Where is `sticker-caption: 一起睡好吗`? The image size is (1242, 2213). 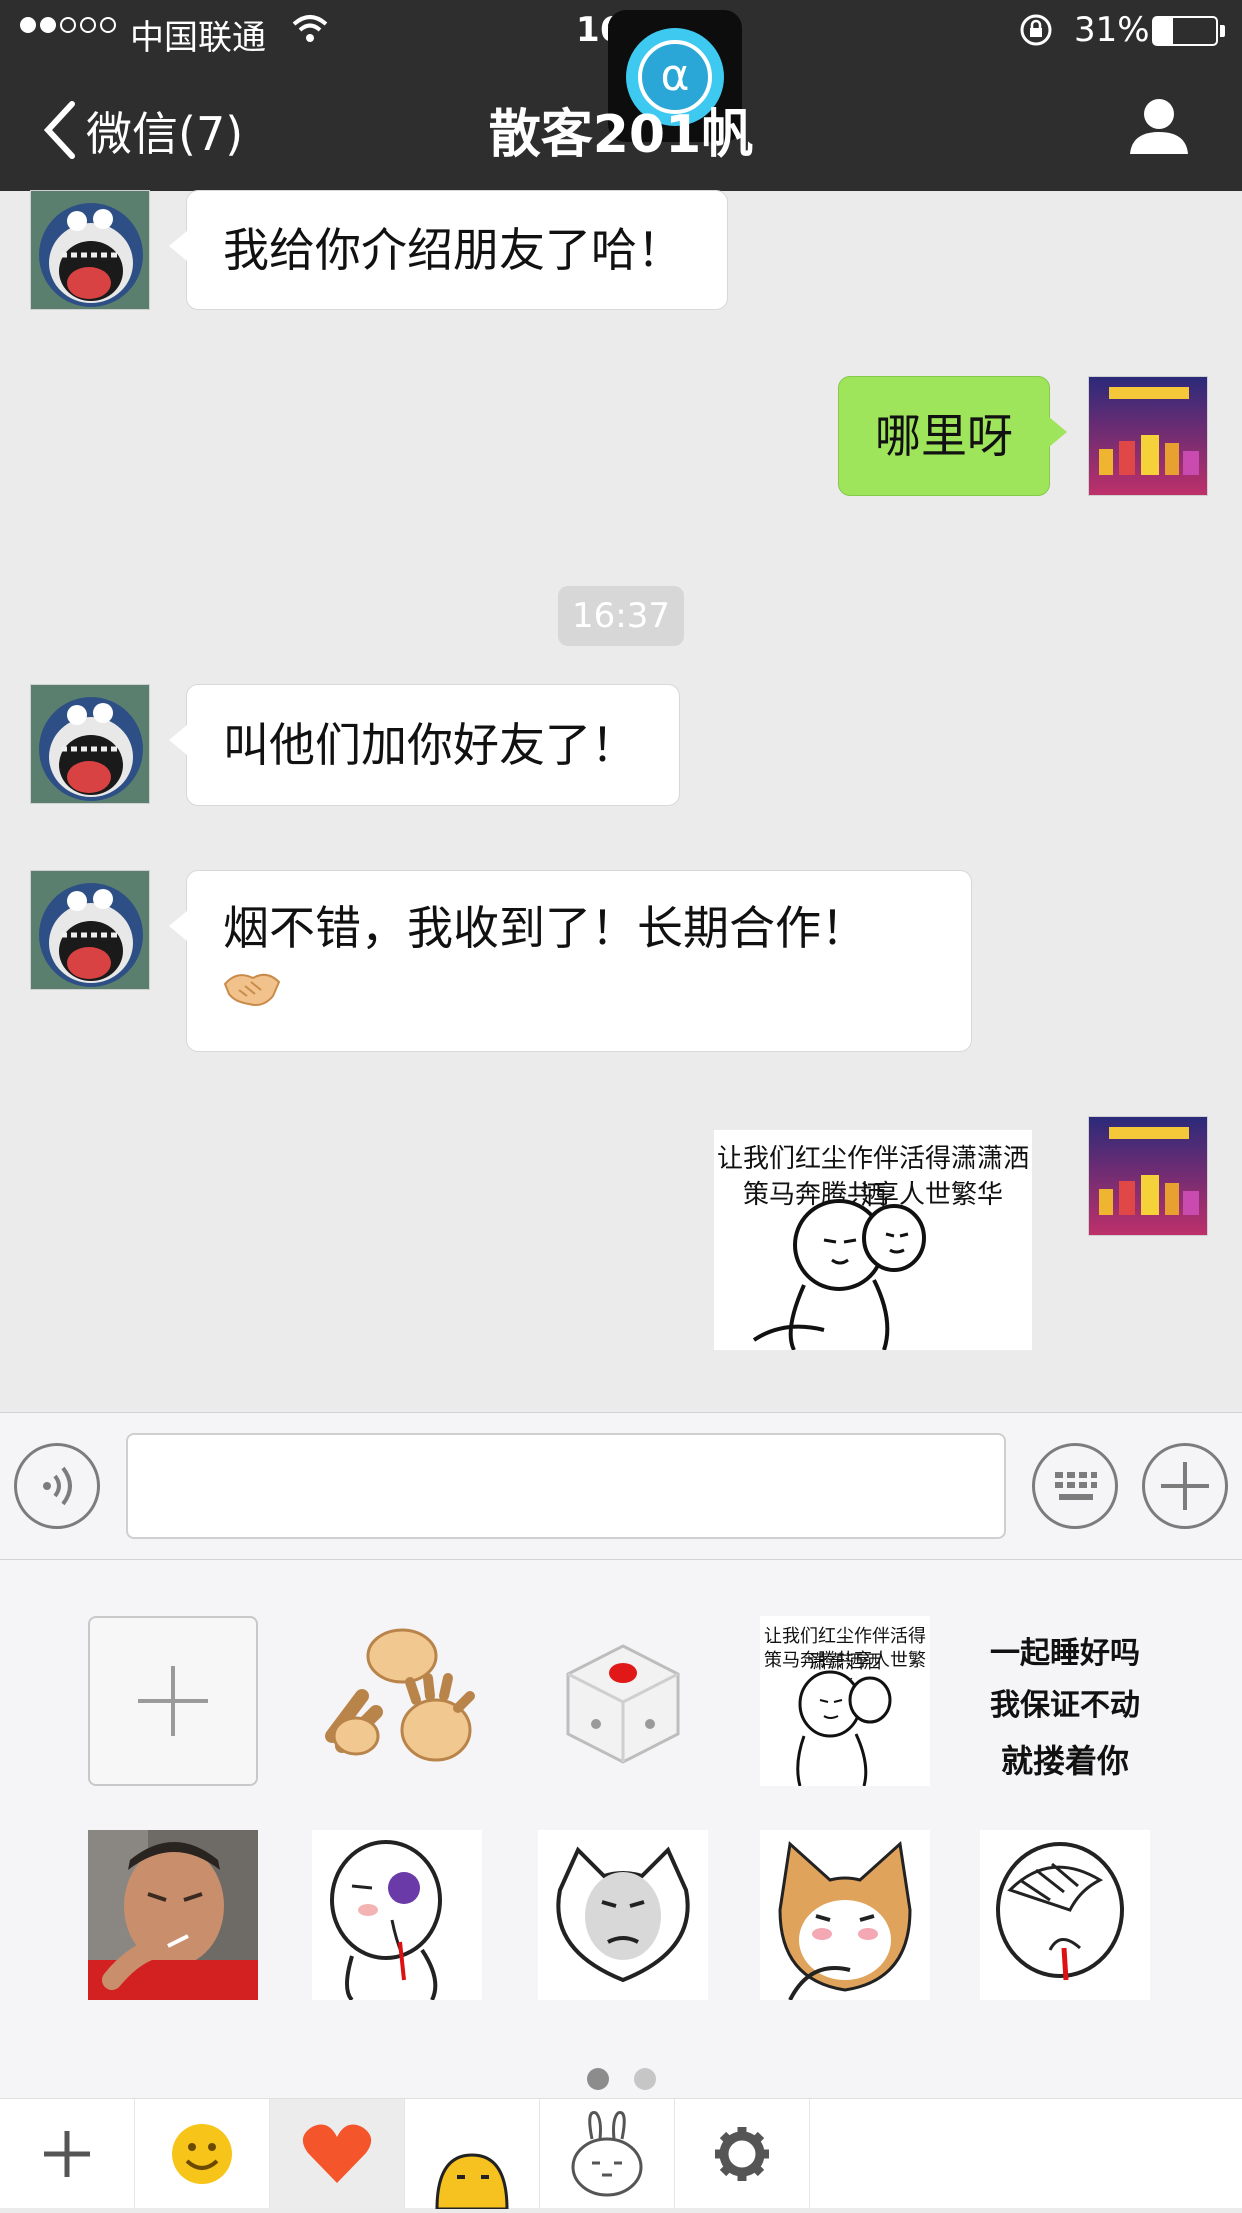 sticker-caption: 一起睡好吗 is located at coordinates (1065, 1653).